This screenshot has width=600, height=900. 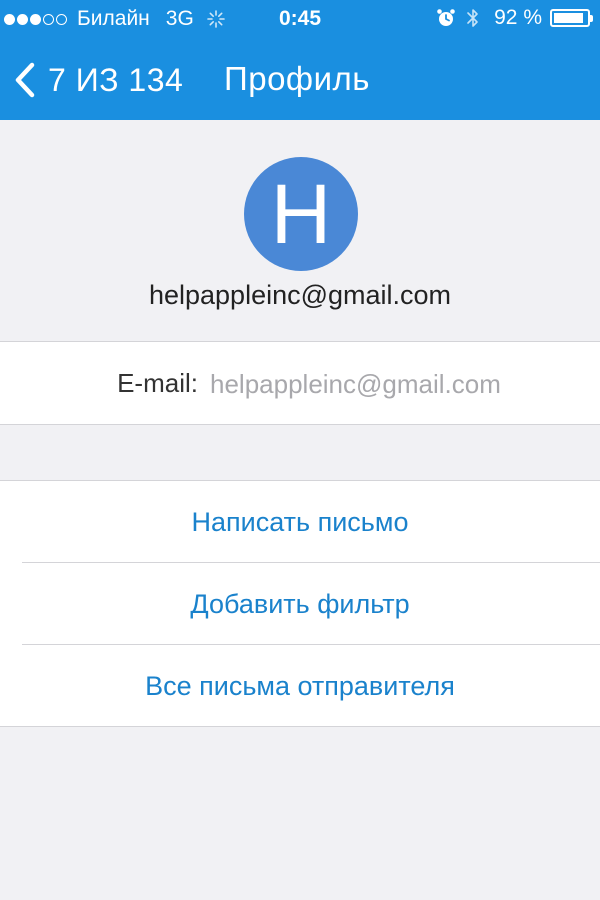 I want to click on status-bar: Билайн 3G 0:45 92 %, so click(x=300, y=19).